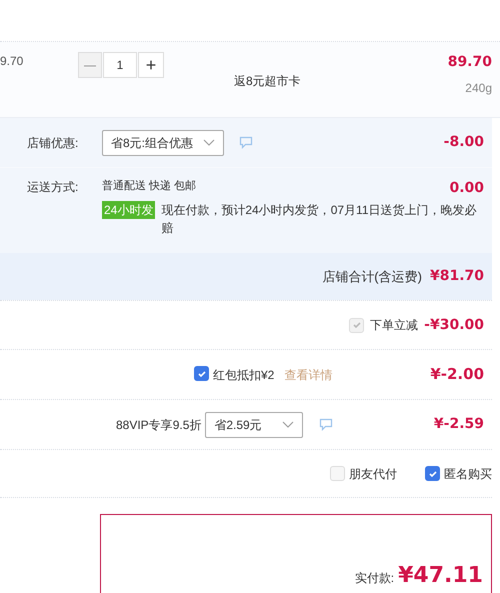 The width and height of the screenshot is (500, 593). What do you see at coordinates (468, 474) in the screenshot?
I see `option-label: 匿名购买` at bounding box center [468, 474].